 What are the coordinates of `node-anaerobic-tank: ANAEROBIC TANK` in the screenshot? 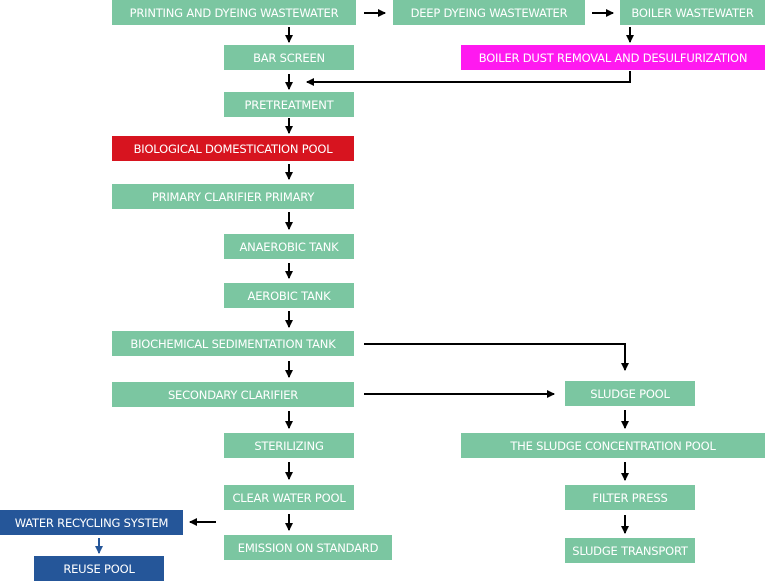 It's located at (289, 246).